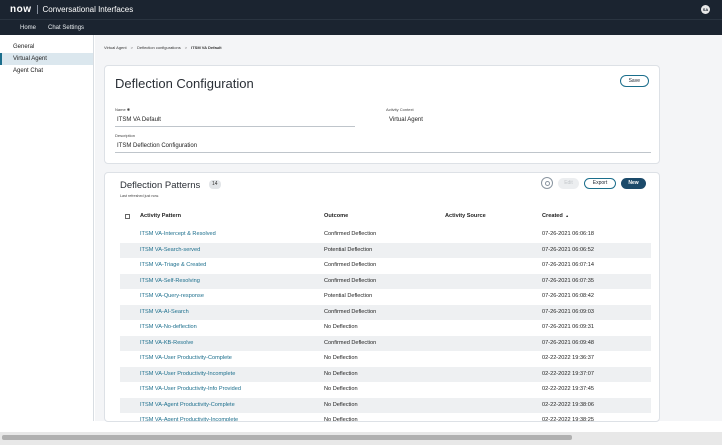  I want to click on activity-pattern-link: ITSM VA-Triage & Created, so click(173, 265).